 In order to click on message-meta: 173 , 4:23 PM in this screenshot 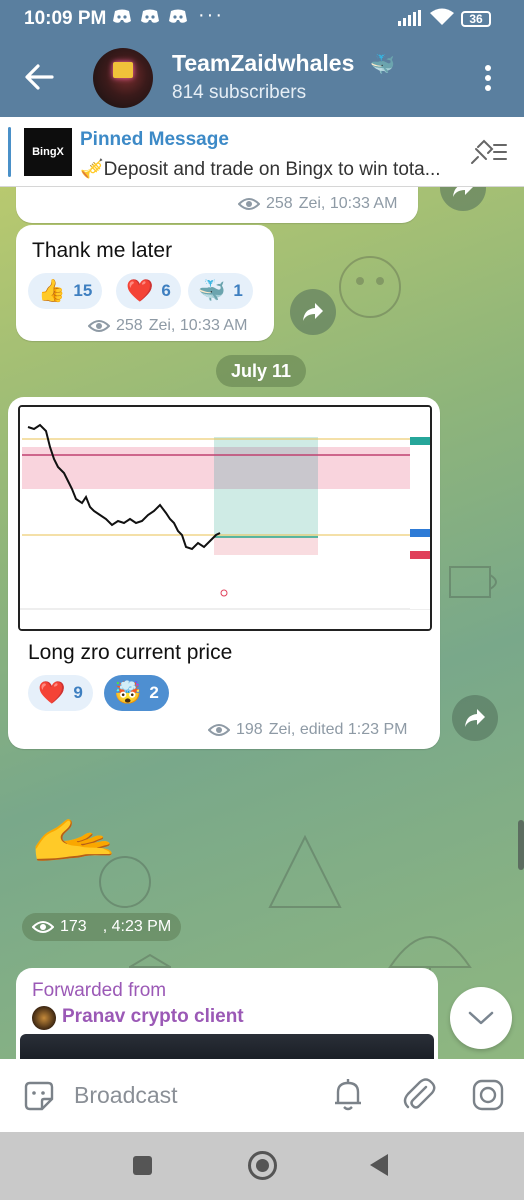, I will do `click(102, 927)`.